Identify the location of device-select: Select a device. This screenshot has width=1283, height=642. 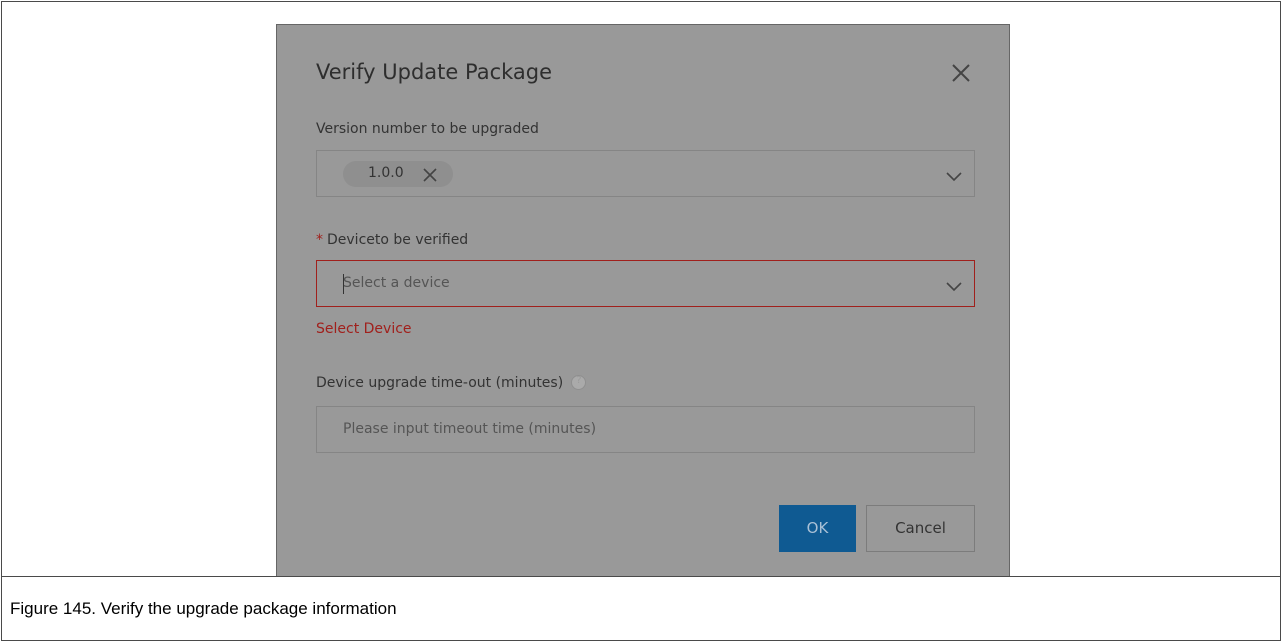
(645, 283).